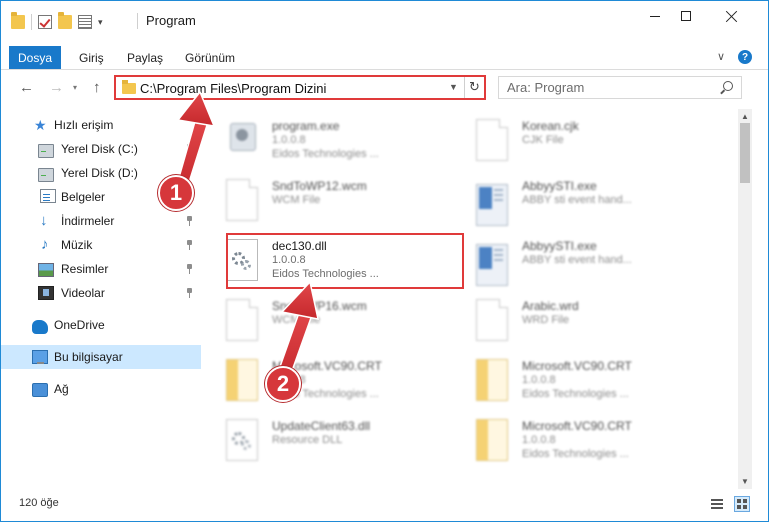 The width and height of the screenshot is (769, 522). Describe the element at coordinates (61, 389) in the screenshot. I see `sidebar-item-label: Ağ` at that location.